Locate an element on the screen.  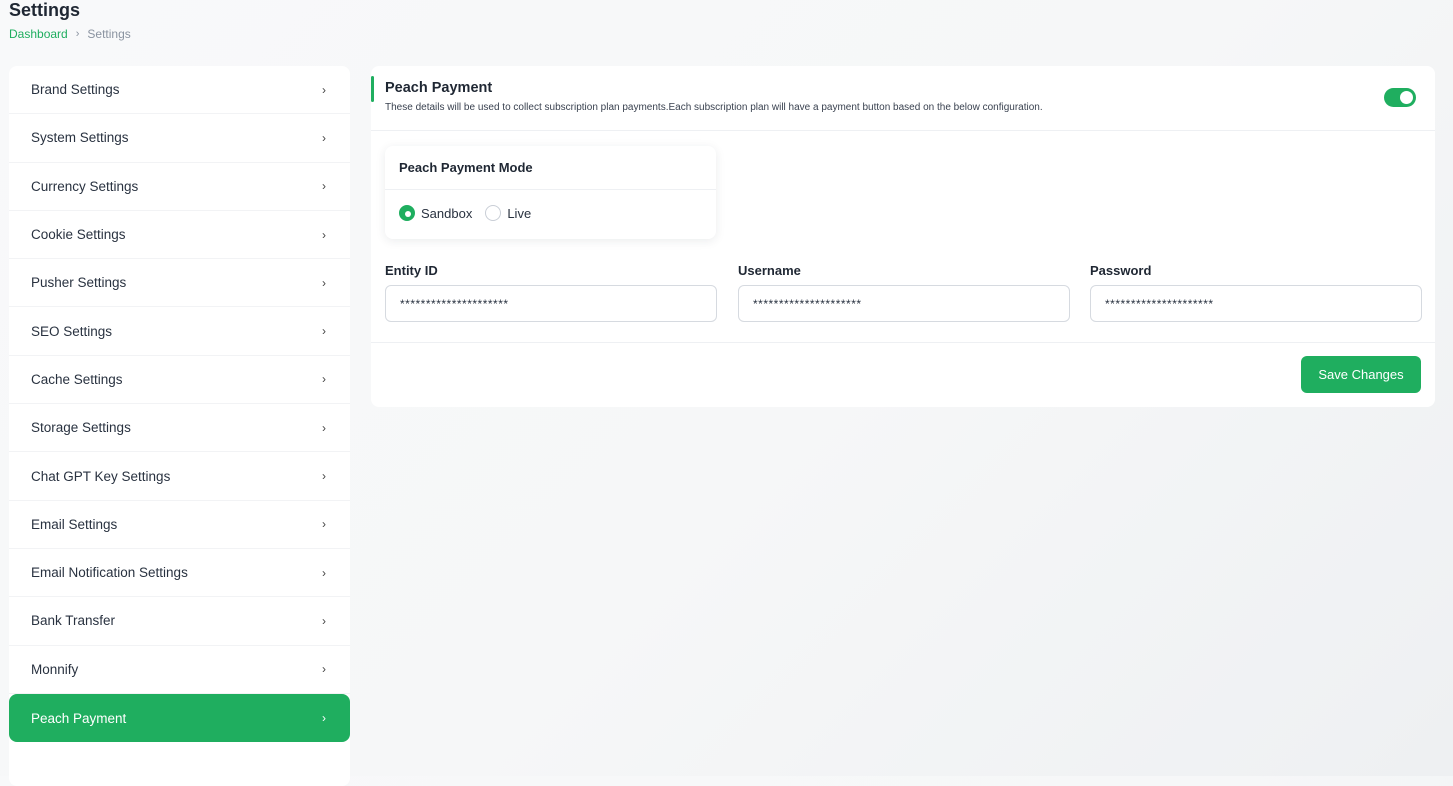
radio-unchecked-icon is located at coordinates (493, 213).